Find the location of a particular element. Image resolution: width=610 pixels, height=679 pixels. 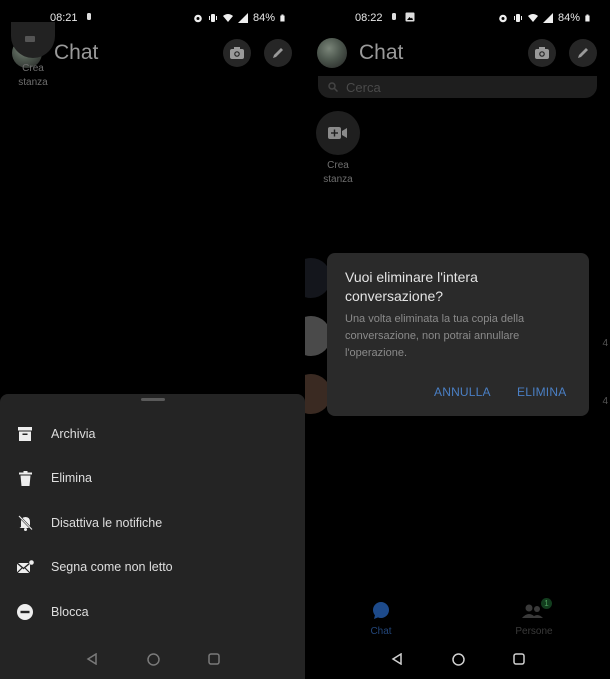

sheet-item-archive: Archivia is located at coordinates (152, 434).